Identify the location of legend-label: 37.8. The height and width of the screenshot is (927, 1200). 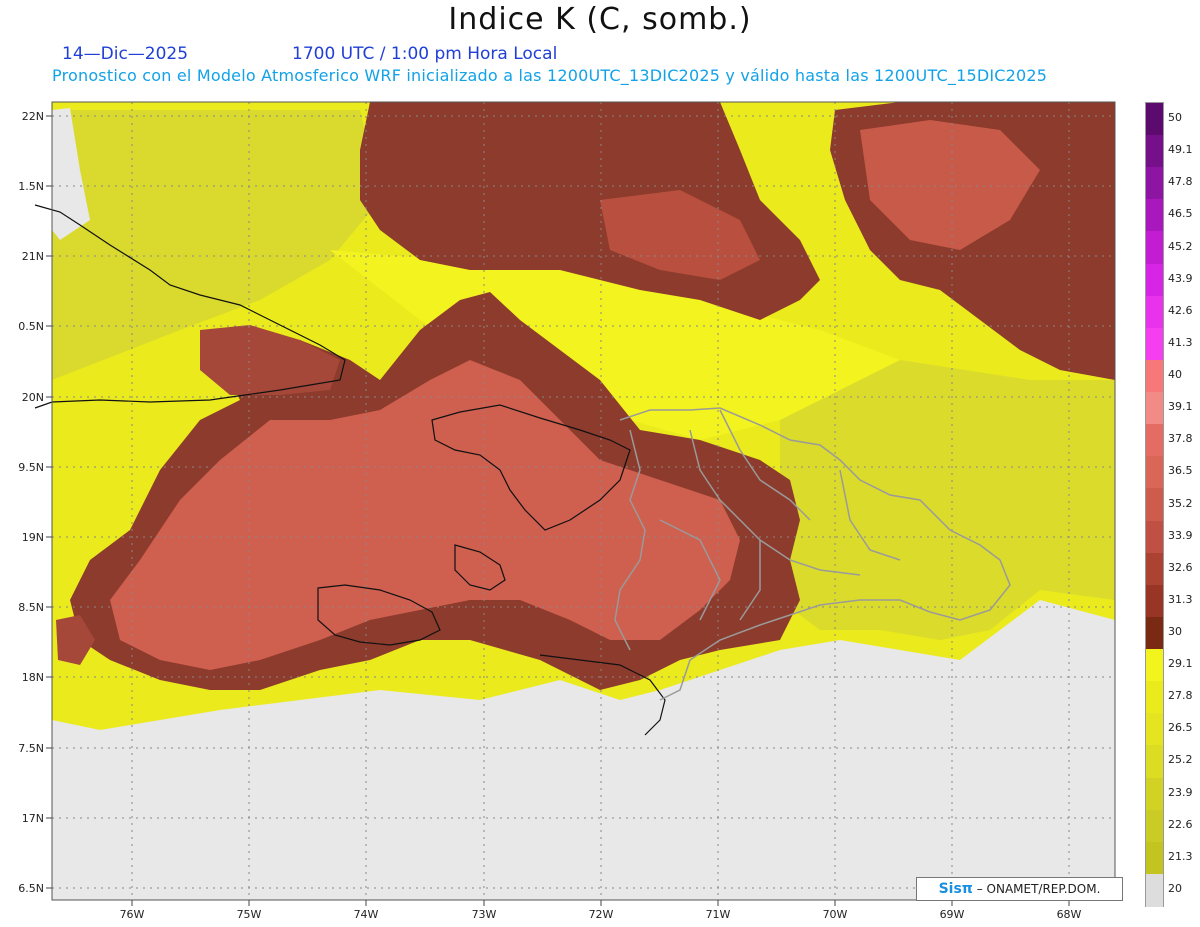
(1180, 439).